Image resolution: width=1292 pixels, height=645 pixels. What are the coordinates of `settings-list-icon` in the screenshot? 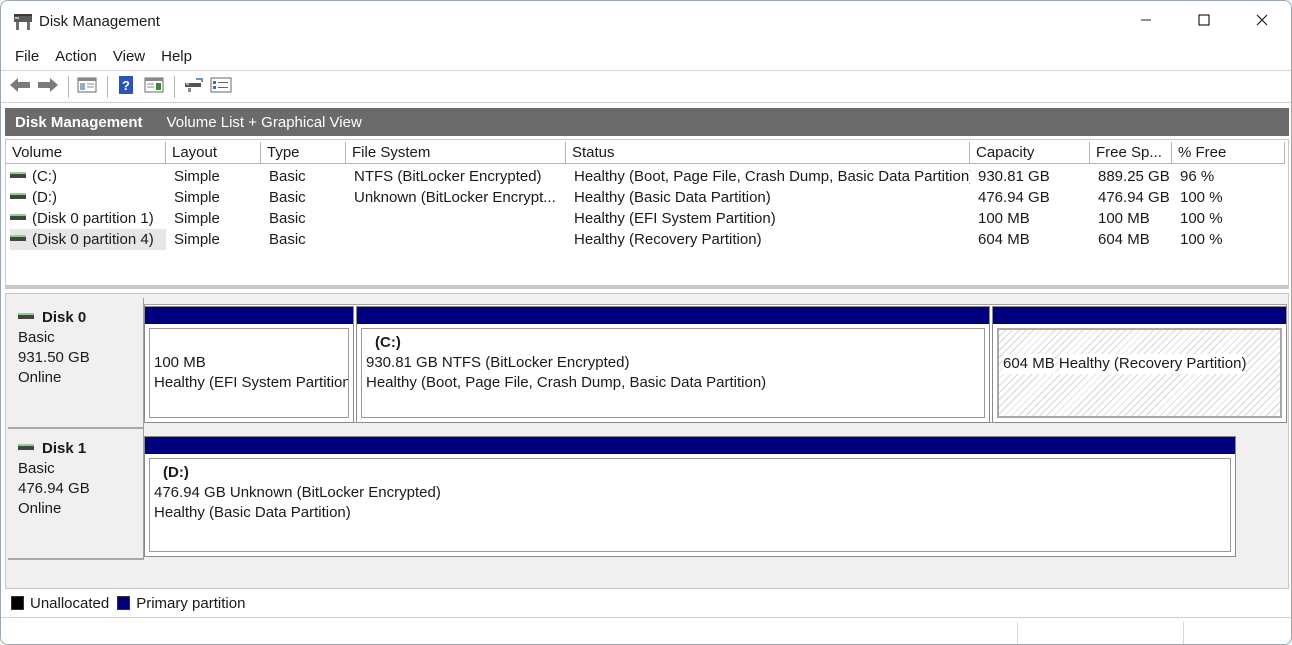 It's located at (221, 87).